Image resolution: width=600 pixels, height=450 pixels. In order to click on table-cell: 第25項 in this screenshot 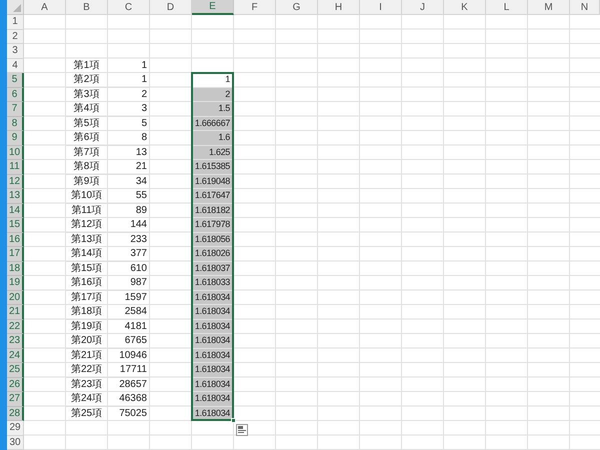, I will do `click(87, 413)`.